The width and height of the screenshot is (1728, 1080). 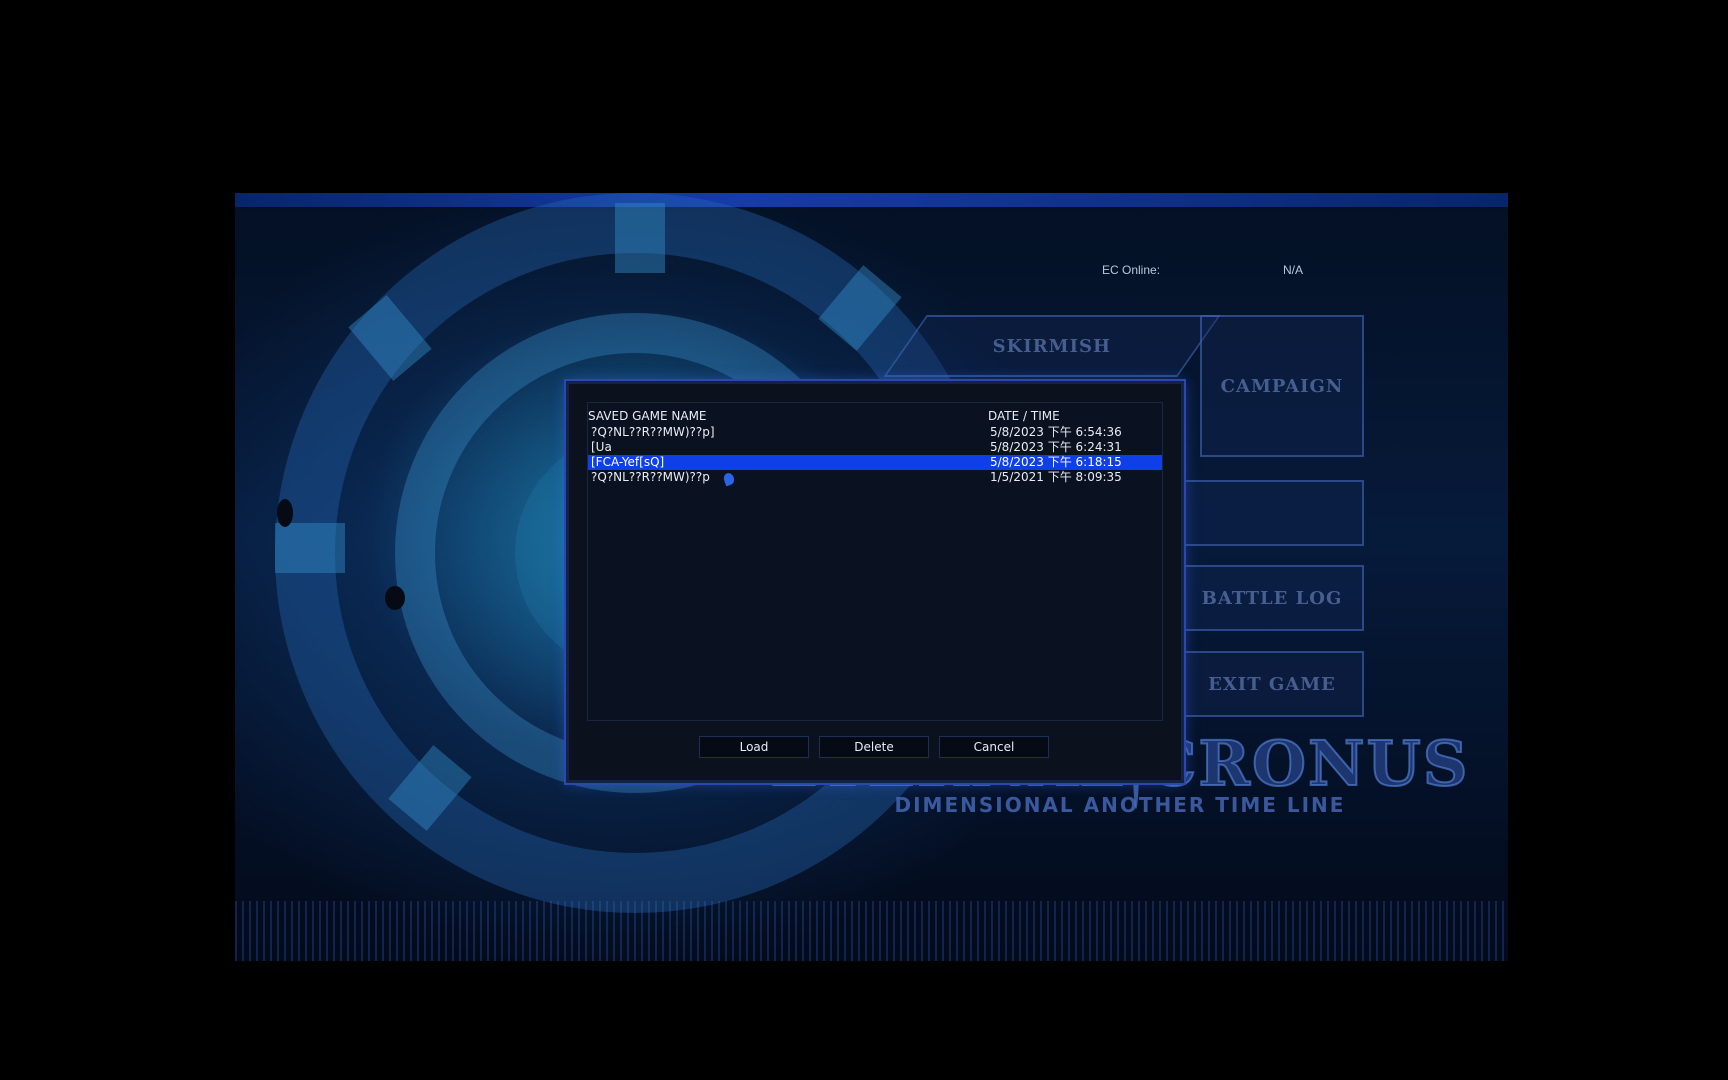 I want to click on save-date: 5/8/2023 下午 6:54:36, so click(x=1056, y=432).